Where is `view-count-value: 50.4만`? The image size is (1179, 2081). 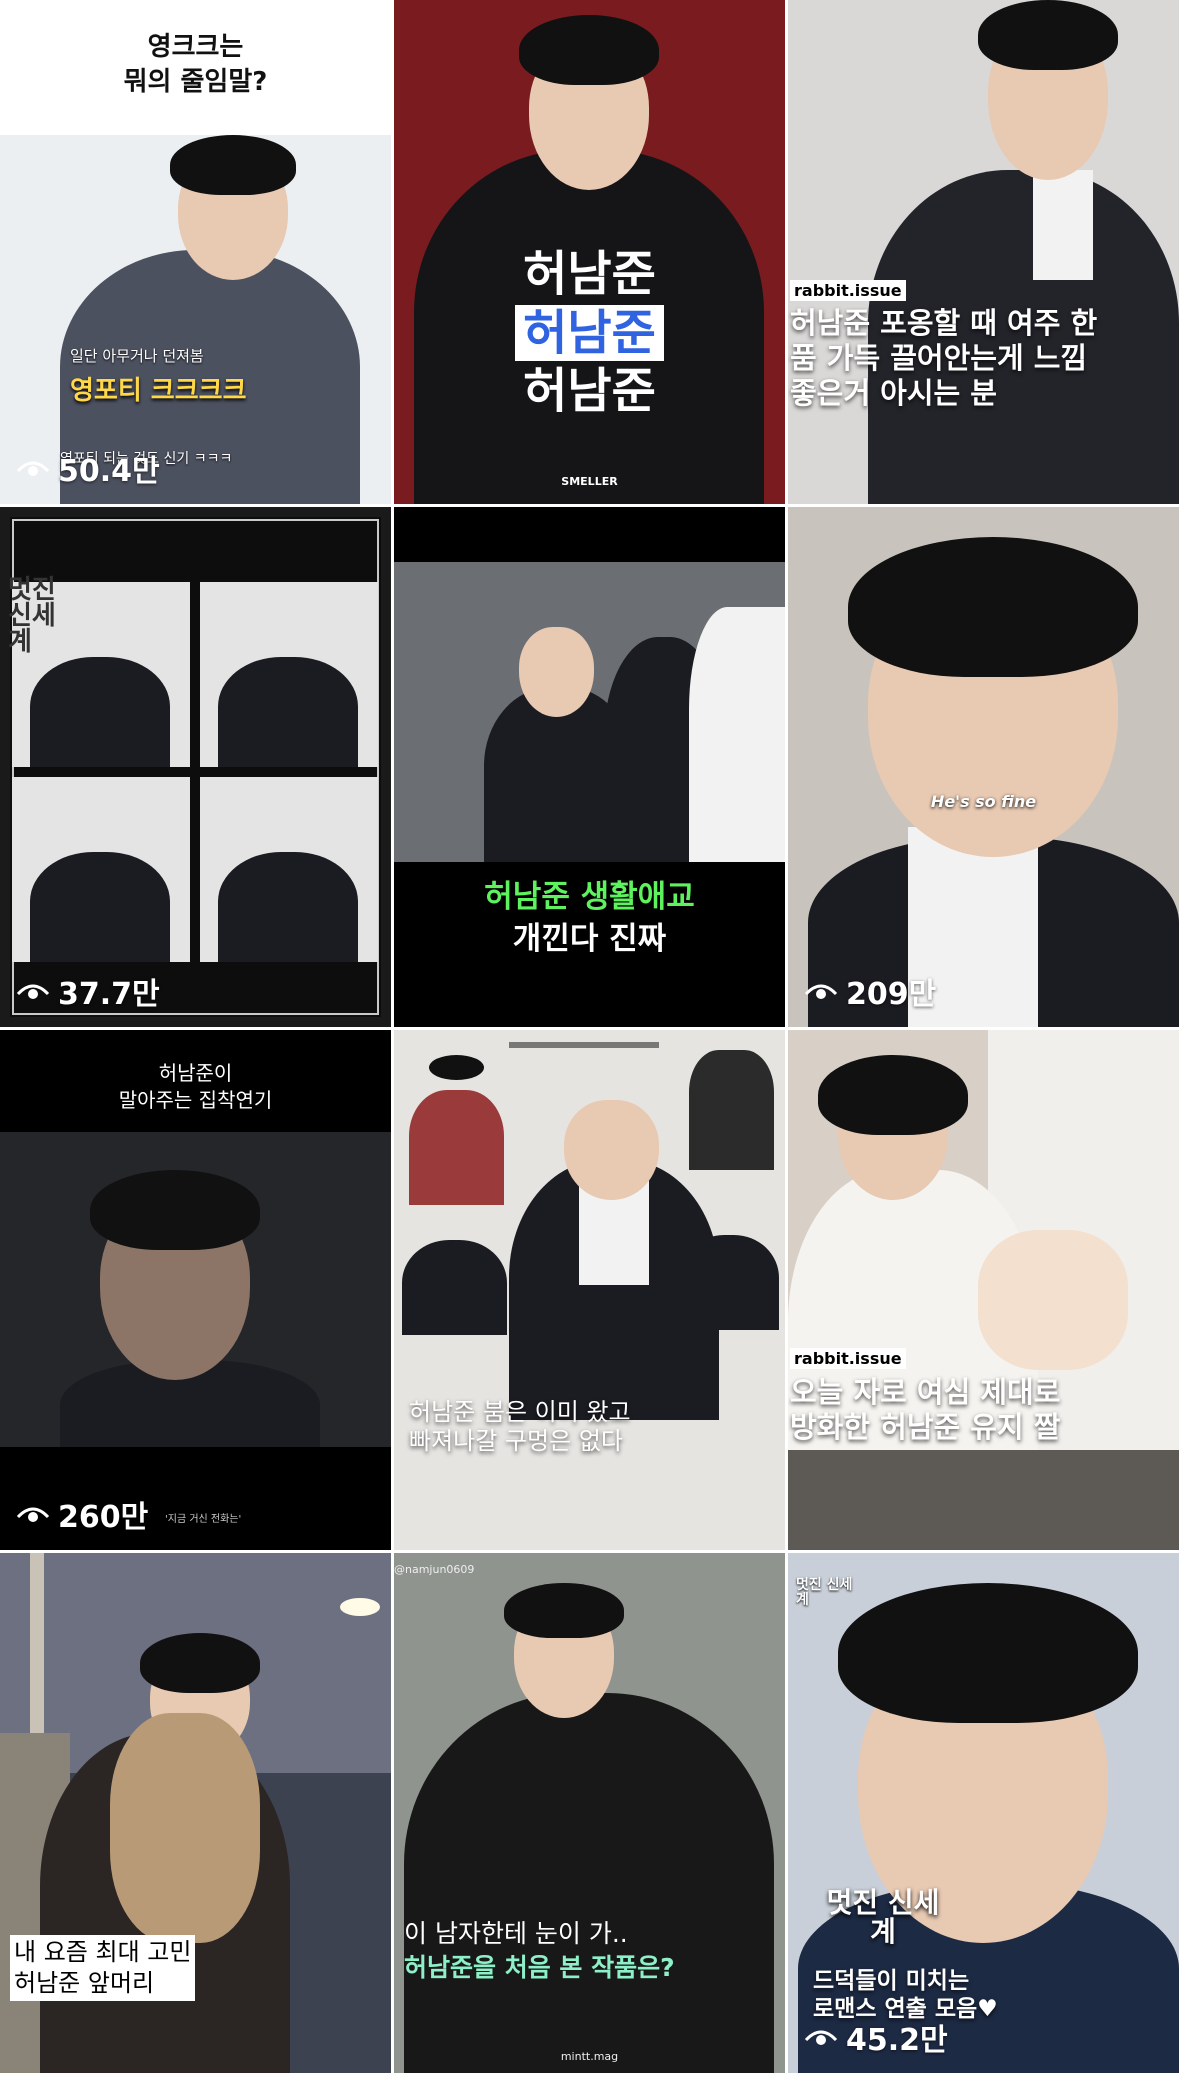
view-count-value: 50.4만 is located at coordinates (109, 471).